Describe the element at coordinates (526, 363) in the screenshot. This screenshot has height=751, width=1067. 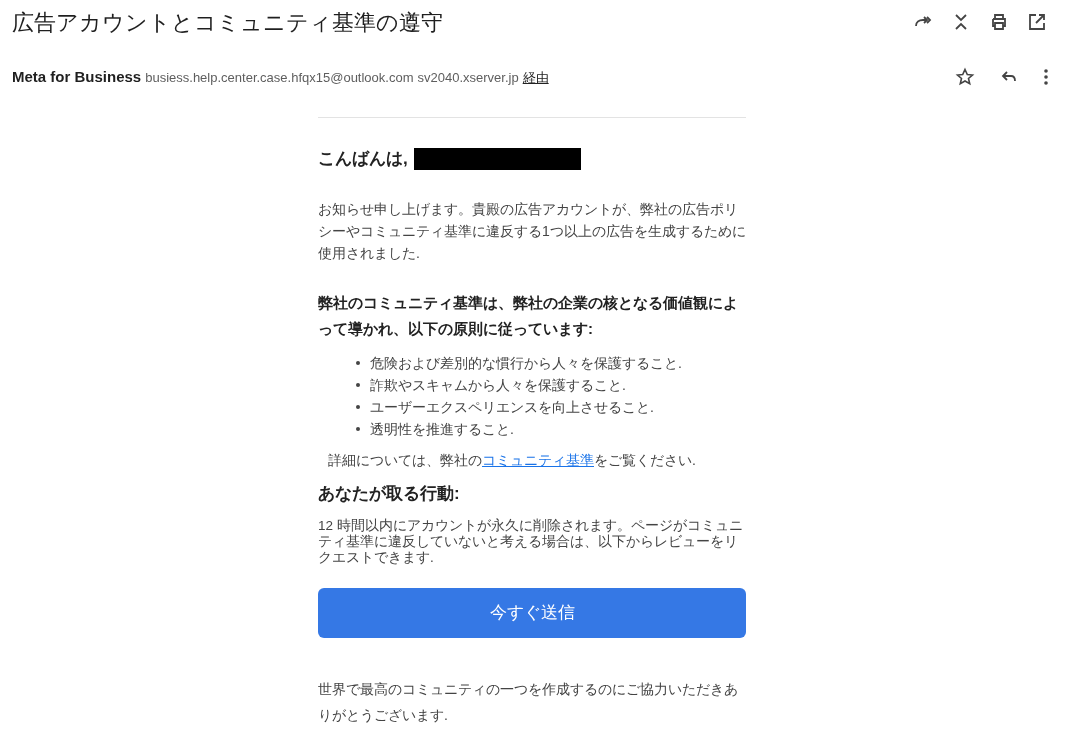
I see `principle-item: 危険および差別的な慣行から人々を保護すること.` at that location.